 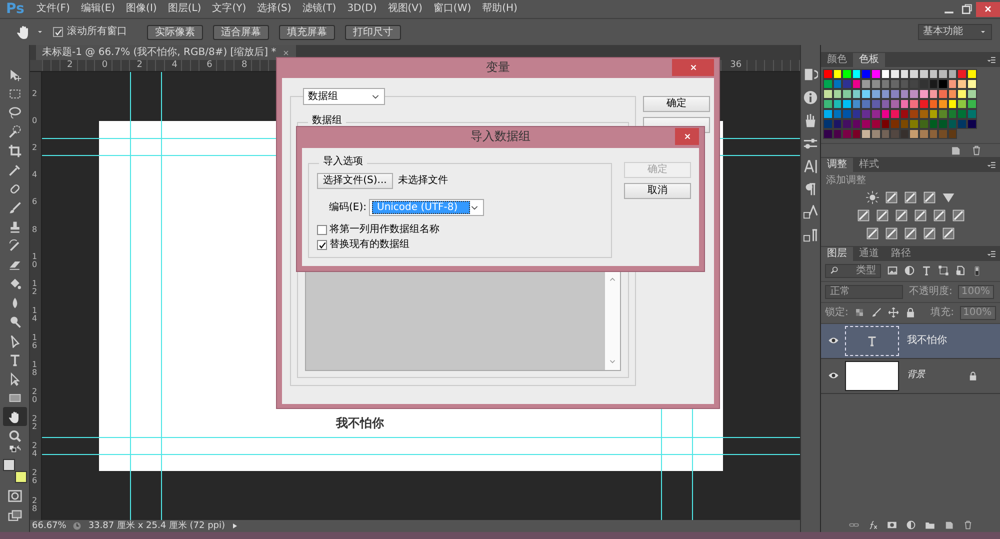 I want to click on ruler-label: 18, so click(x=35, y=369).